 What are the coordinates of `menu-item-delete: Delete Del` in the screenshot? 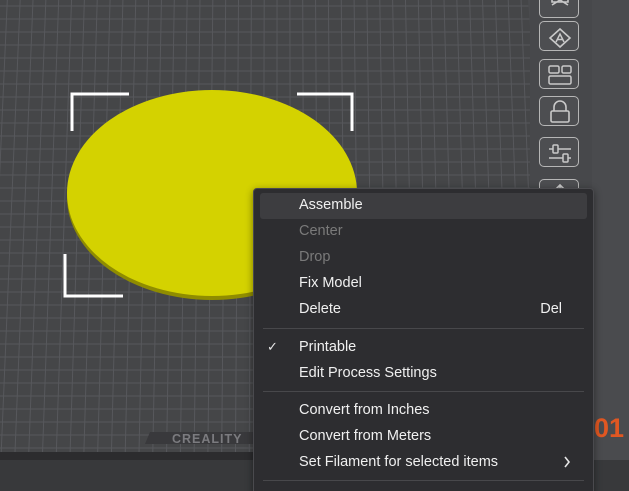 It's located at (423, 310).